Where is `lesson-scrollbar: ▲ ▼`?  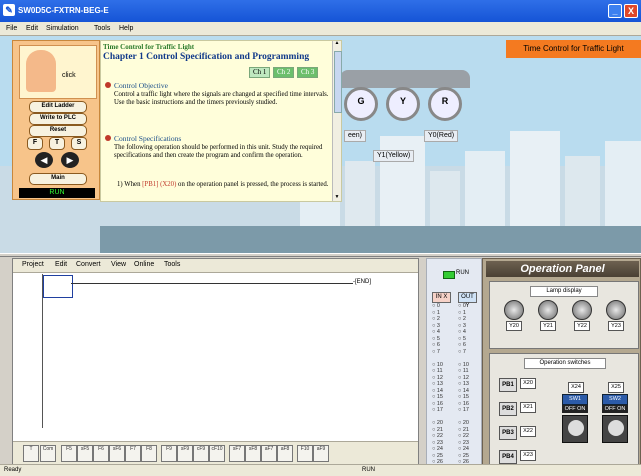 lesson-scrollbar: ▲ ▼ is located at coordinates (337, 121).